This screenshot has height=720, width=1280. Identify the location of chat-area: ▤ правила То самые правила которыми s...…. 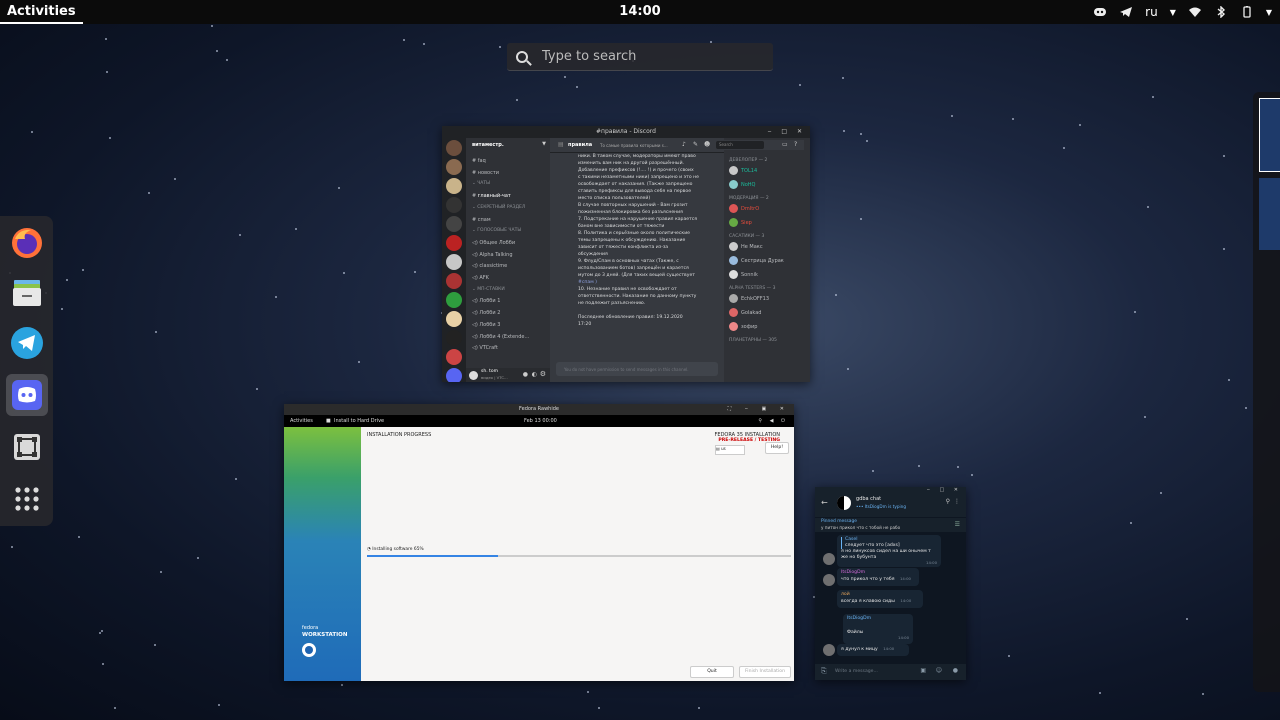
(637, 260).